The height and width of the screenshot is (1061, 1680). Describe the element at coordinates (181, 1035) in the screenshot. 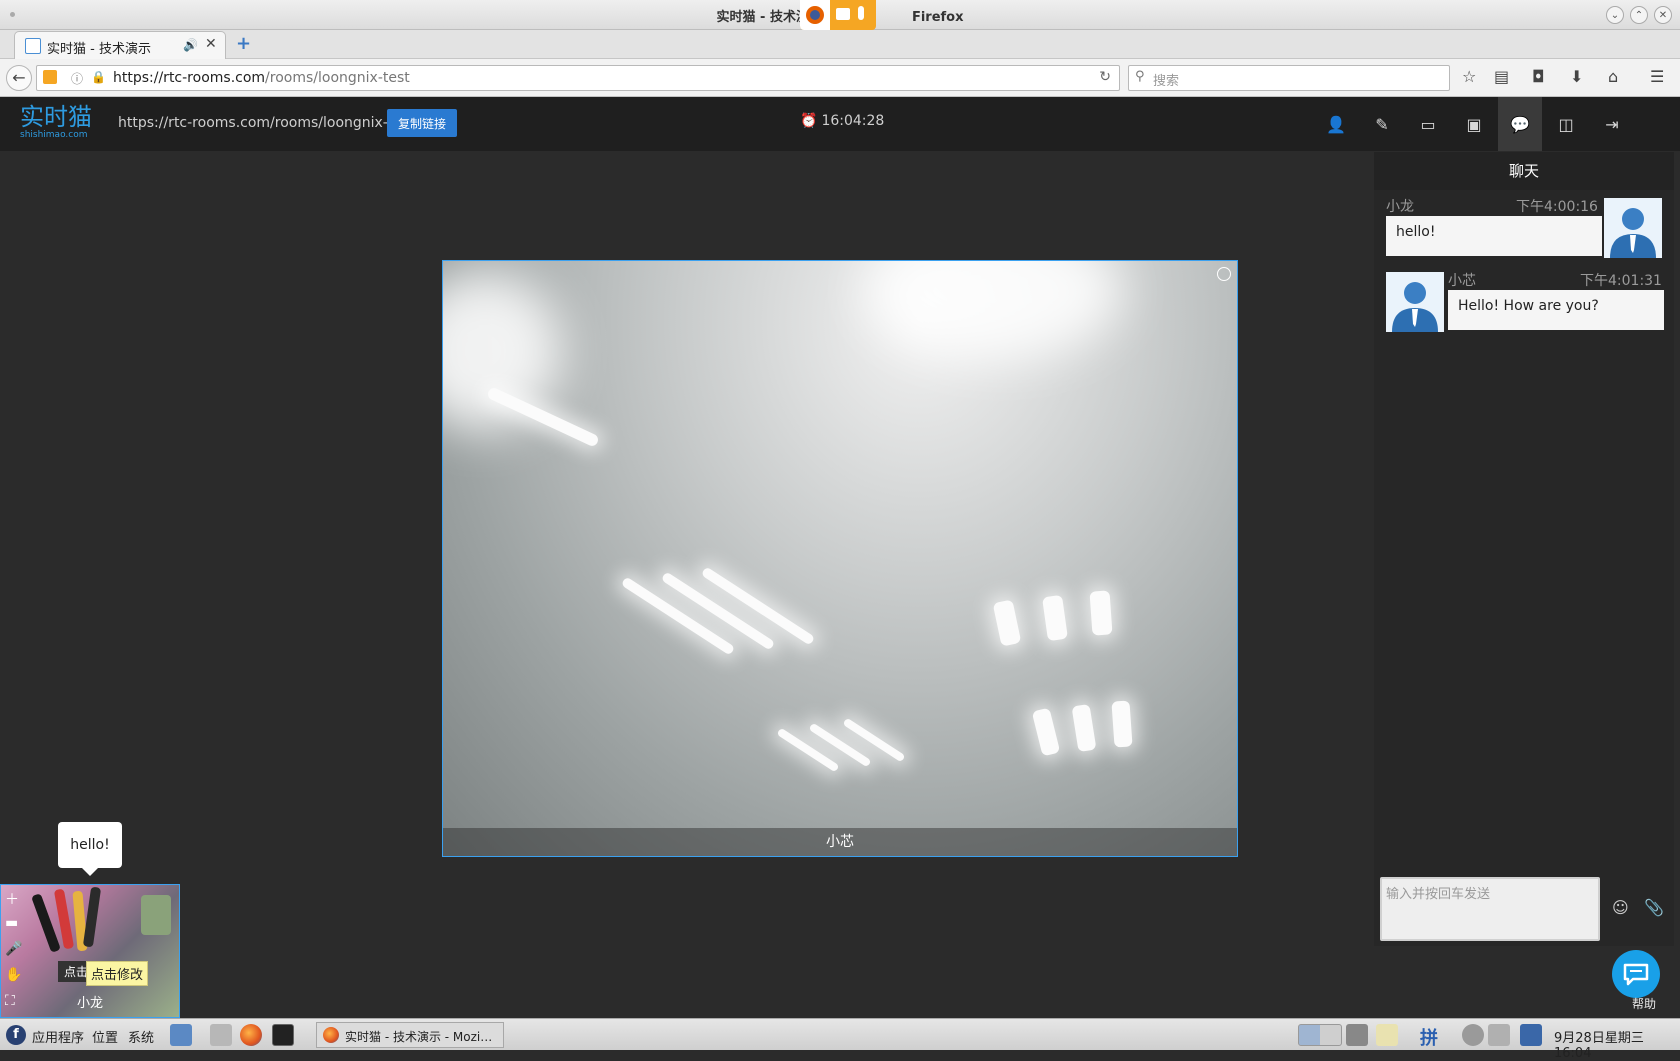

I see `file-manager-icon` at that location.